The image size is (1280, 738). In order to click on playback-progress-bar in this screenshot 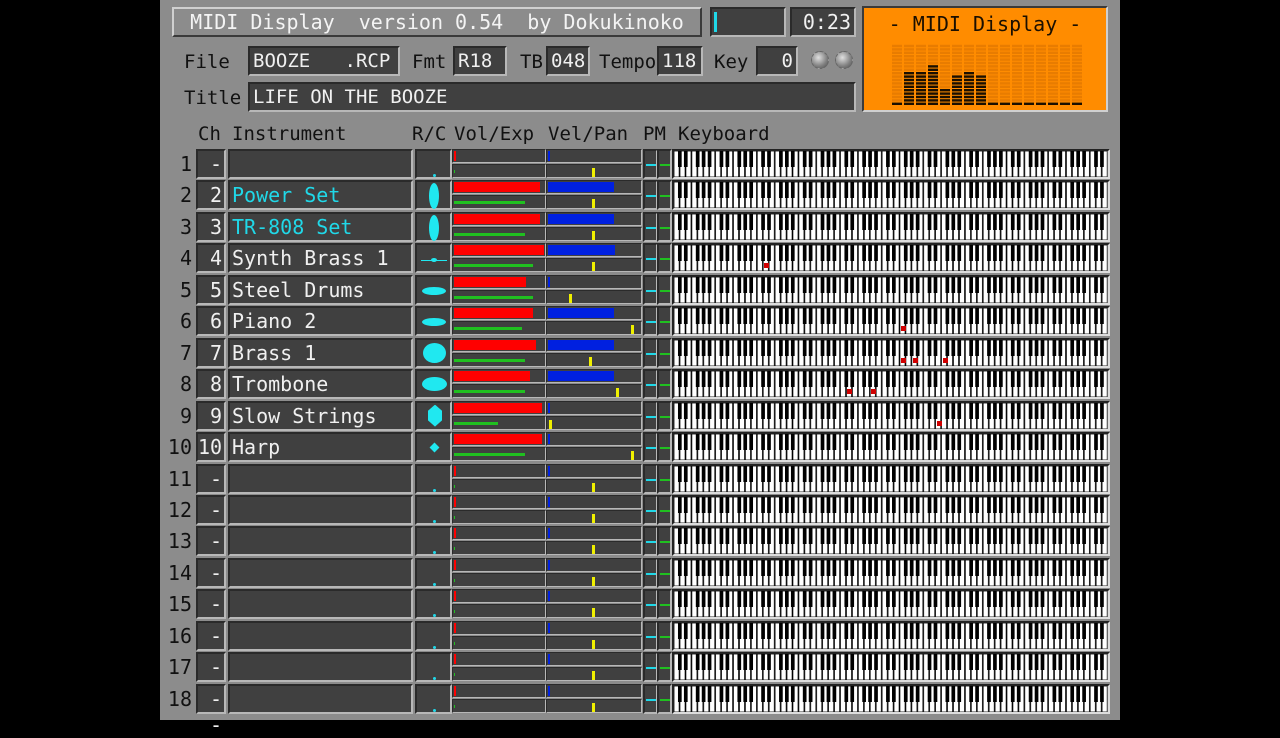, I will do `click(748, 22)`.